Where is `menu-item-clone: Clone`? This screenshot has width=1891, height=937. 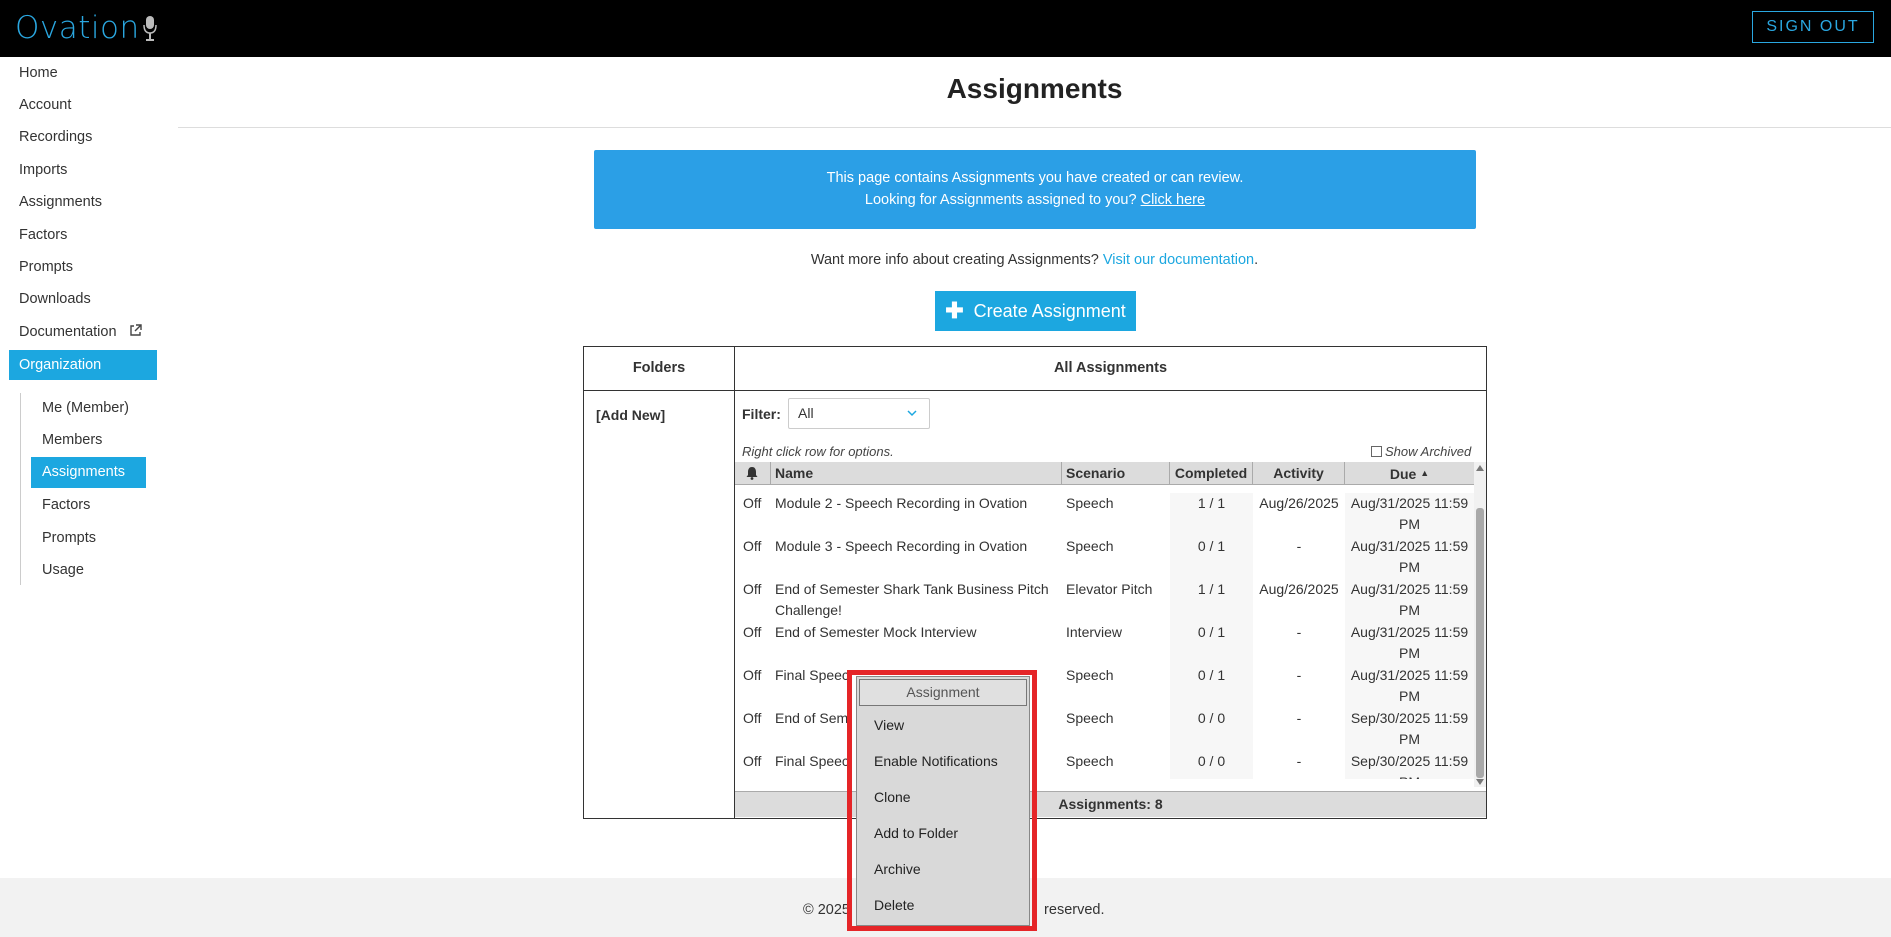 menu-item-clone: Clone is located at coordinates (892, 797).